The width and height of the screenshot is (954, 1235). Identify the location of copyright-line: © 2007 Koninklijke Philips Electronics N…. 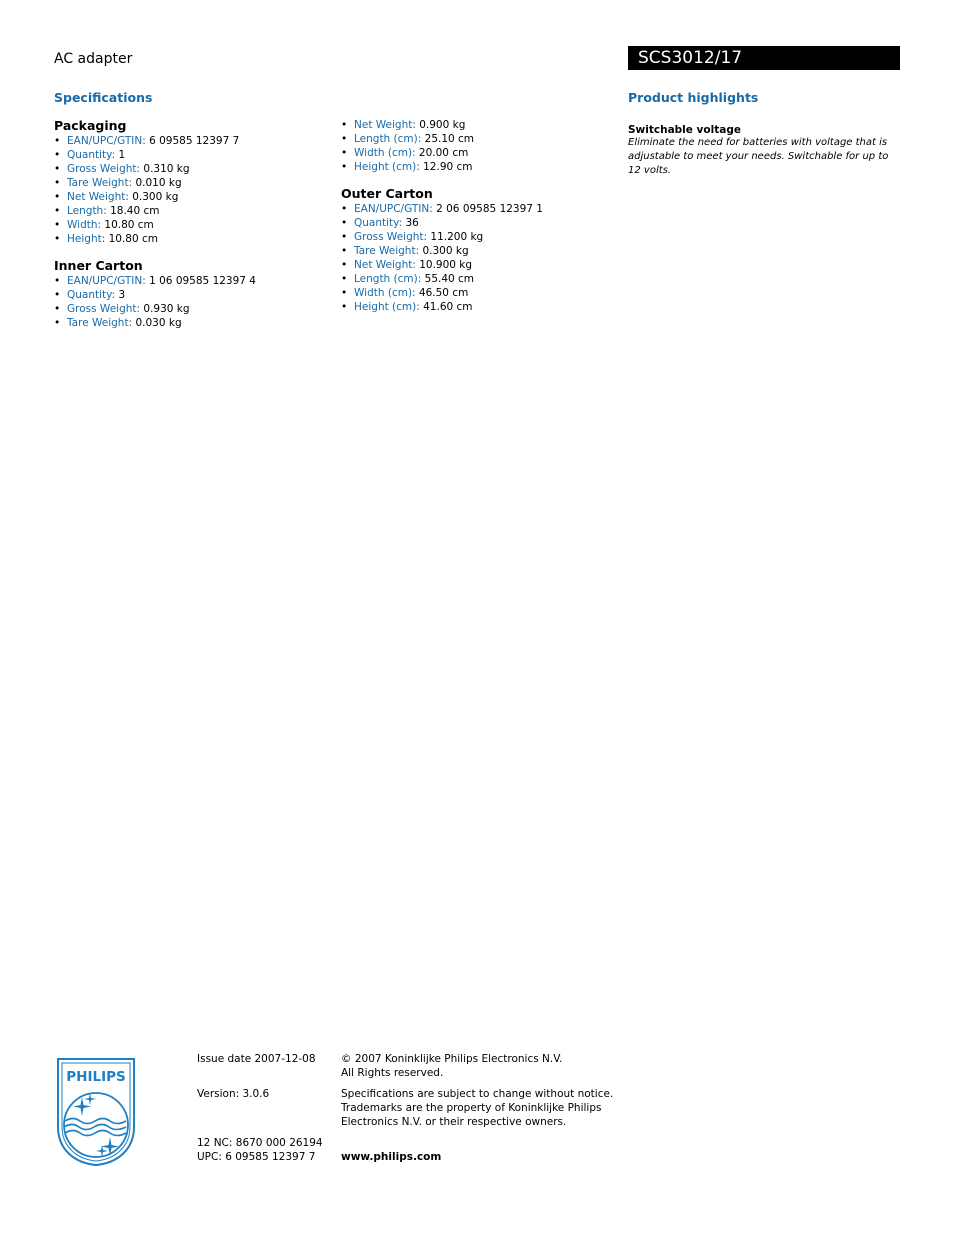
(452, 1059).